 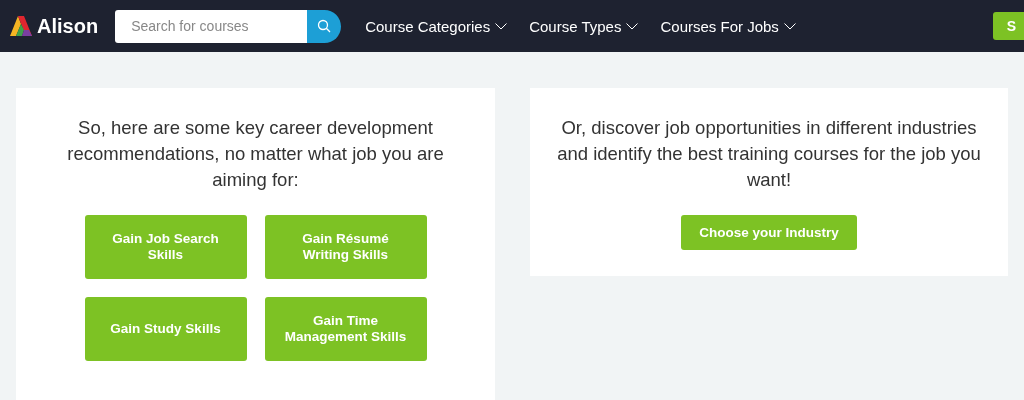 What do you see at coordinates (728, 26) in the screenshot?
I see `nav-menu: Courses For Jobs` at bounding box center [728, 26].